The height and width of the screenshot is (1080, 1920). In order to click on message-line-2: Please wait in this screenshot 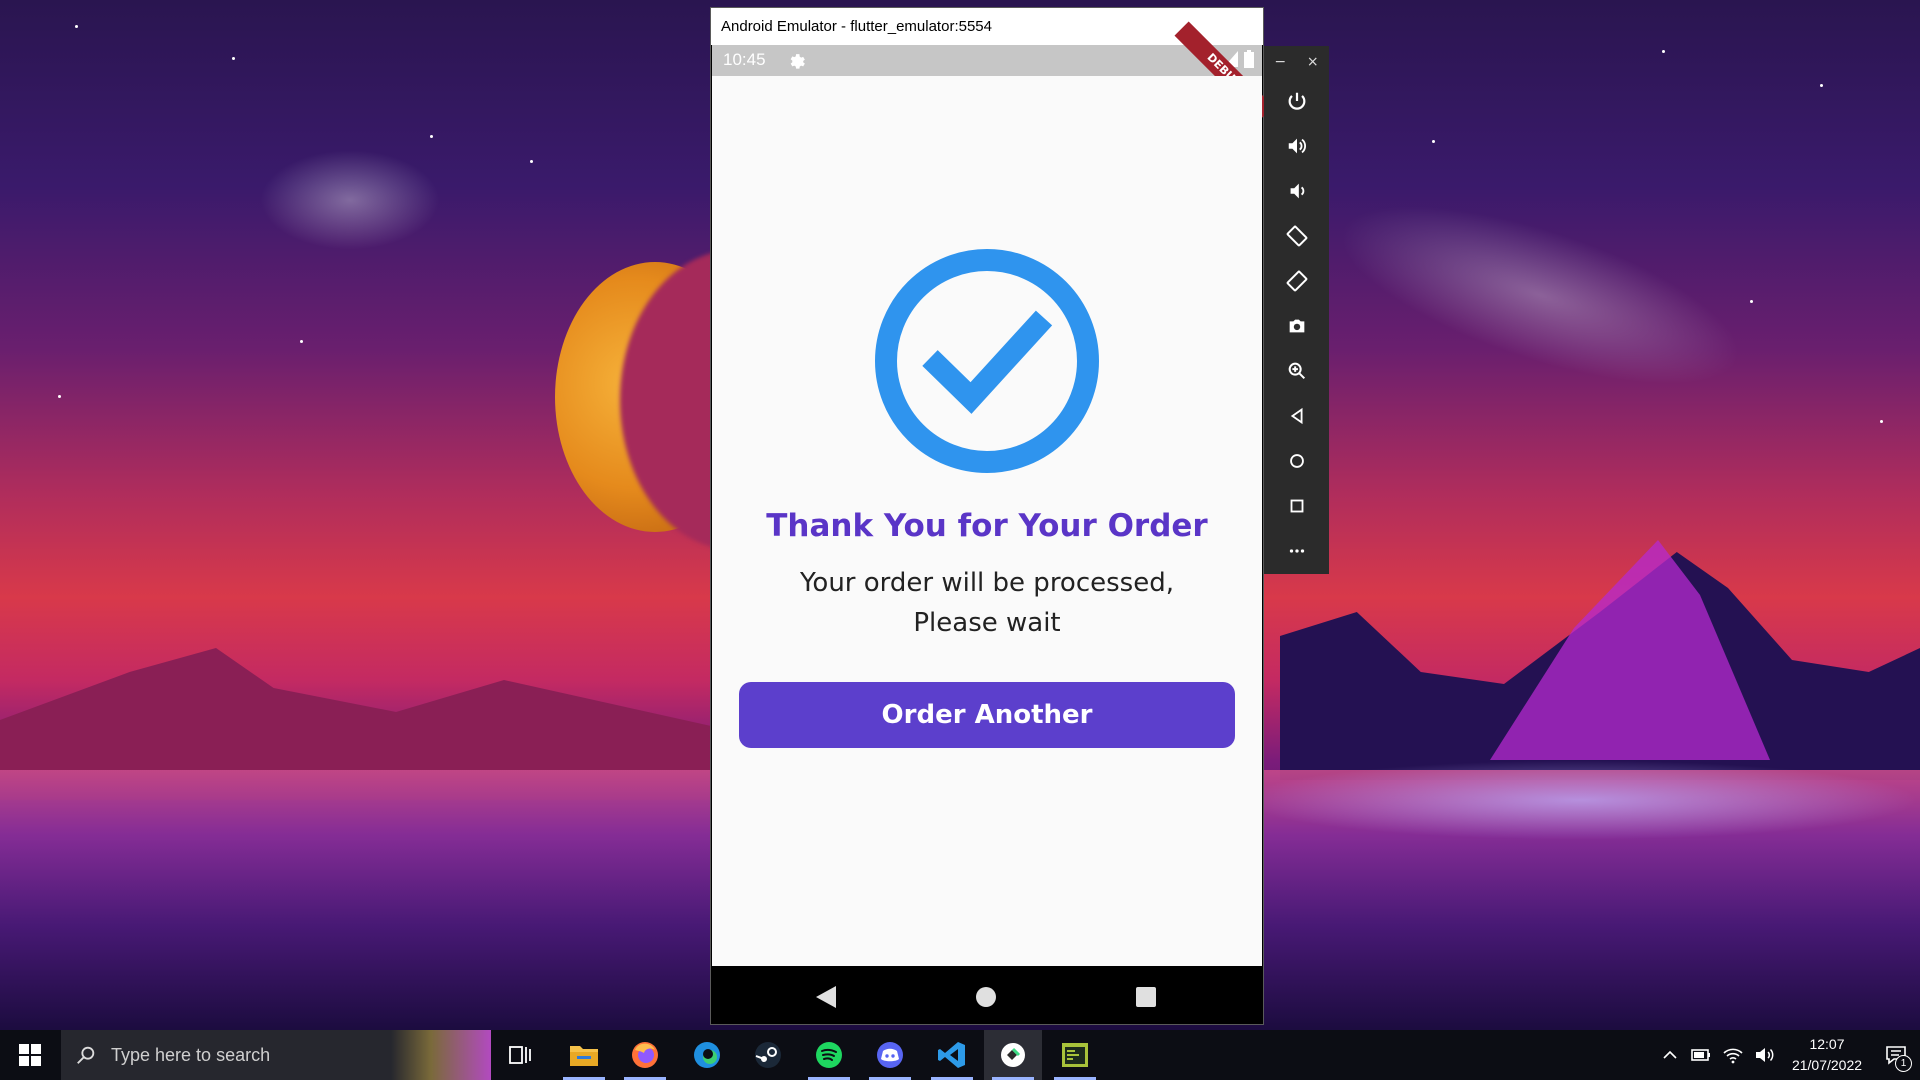, I will do `click(987, 623)`.